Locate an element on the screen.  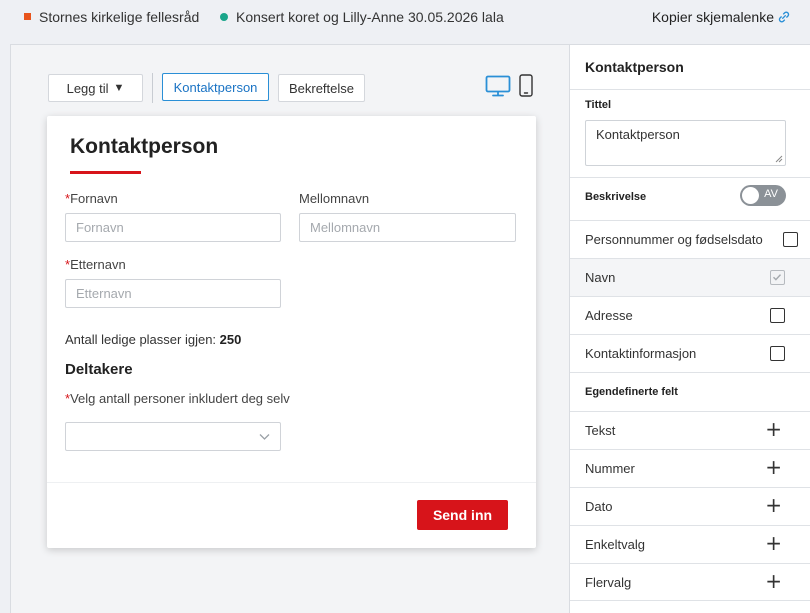
link-icon is located at coordinates (784, 17).